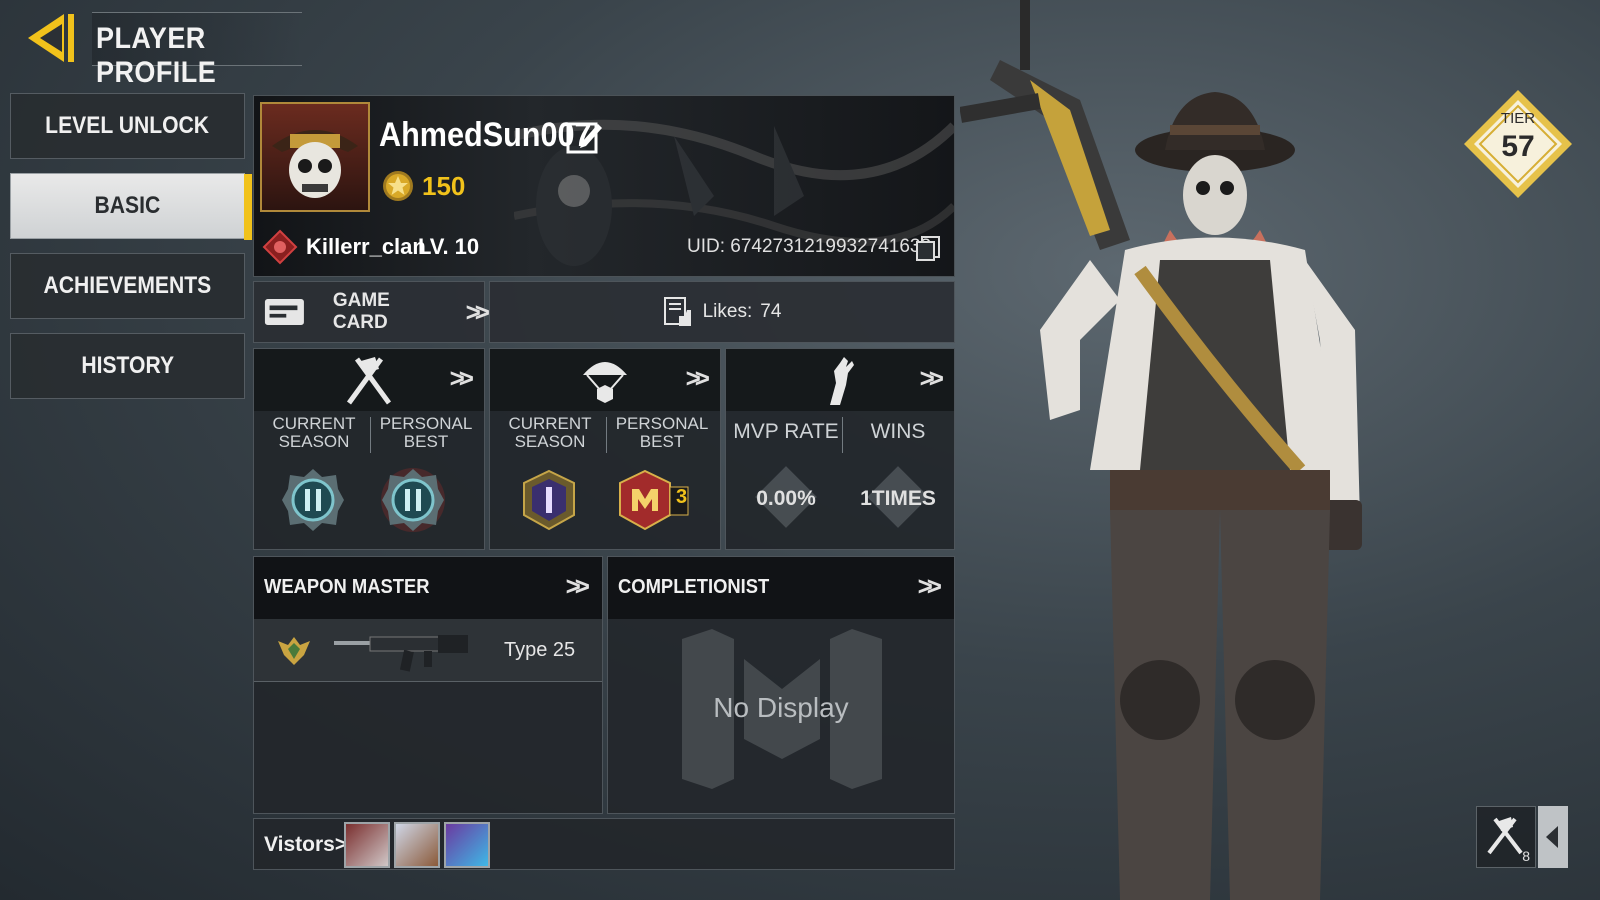 The width and height of the screenshot is (1600, 900). I want to click on visitors-bar: Vistors>, so click(604, 844).